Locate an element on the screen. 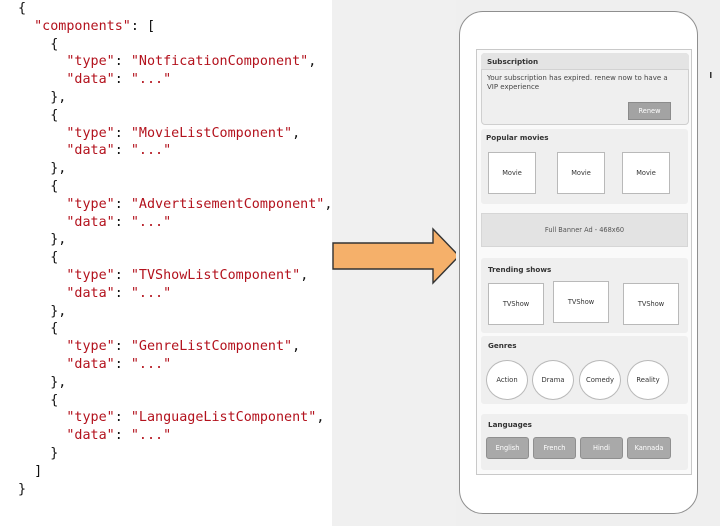  genre-reality: Reality is located at coordinates (648, 380).